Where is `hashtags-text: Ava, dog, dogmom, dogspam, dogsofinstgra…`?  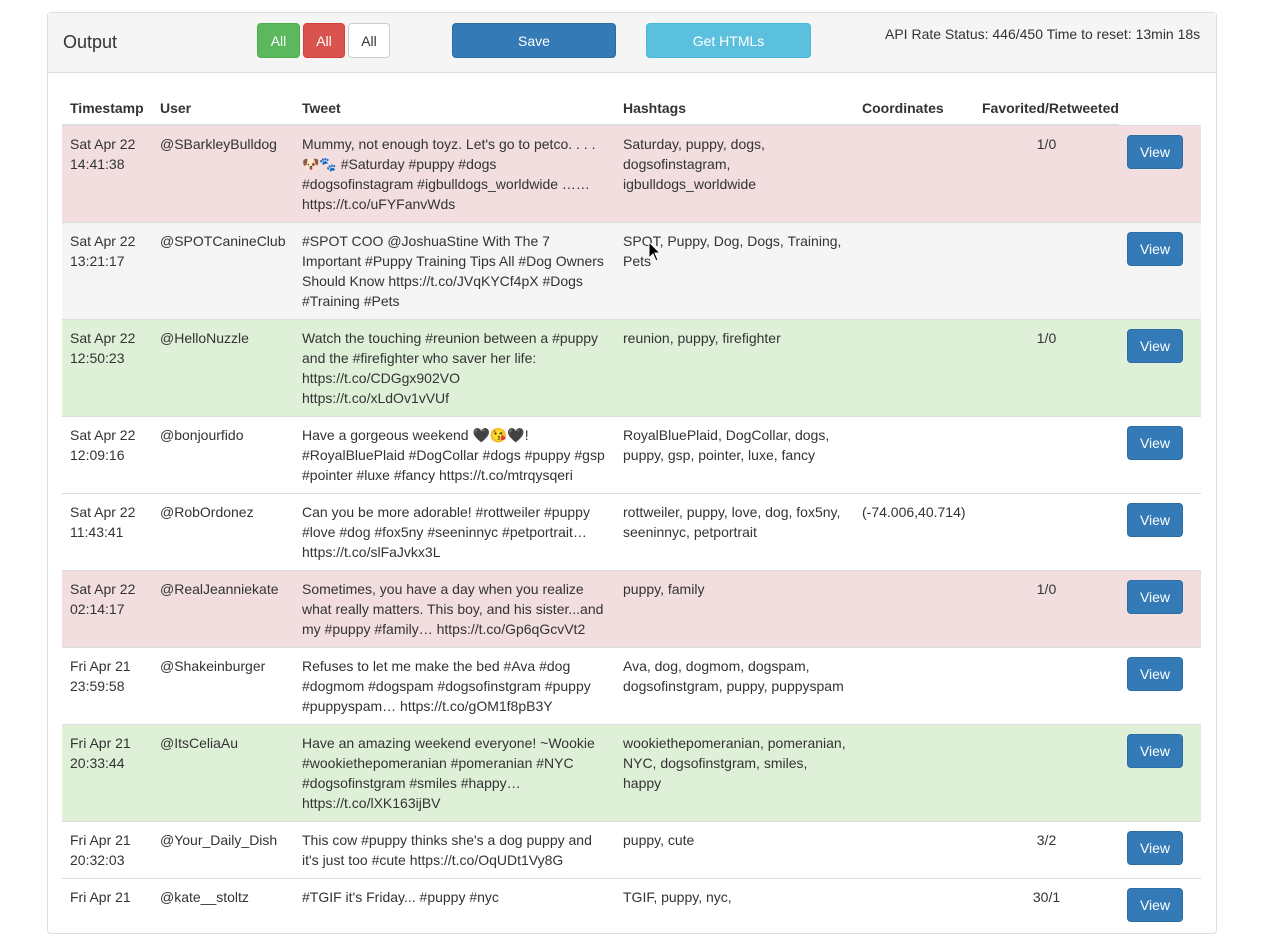
hashtags-text: Ava, dog, dogmom, dogspam, dogsofinstgra… is located at coordinates (733, 676).